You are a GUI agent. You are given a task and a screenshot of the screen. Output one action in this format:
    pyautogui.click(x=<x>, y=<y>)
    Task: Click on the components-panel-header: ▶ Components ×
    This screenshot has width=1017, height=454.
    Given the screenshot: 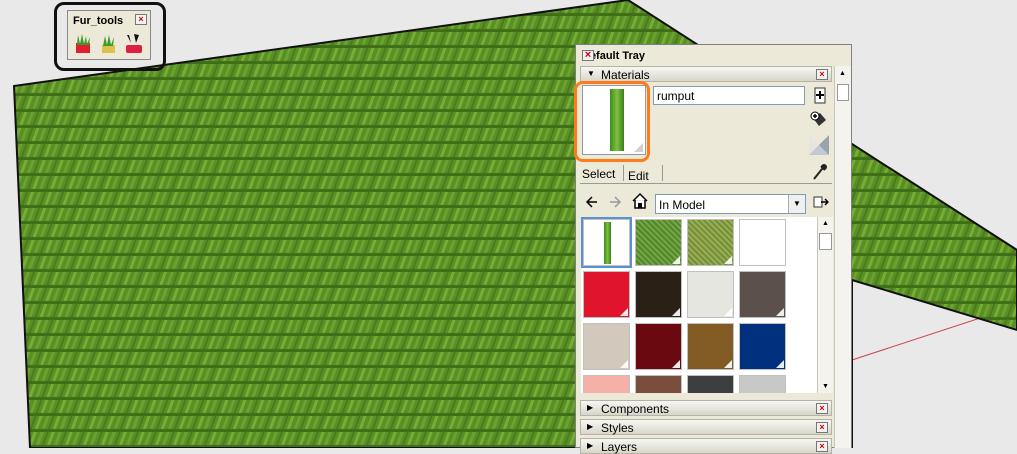 What is the action you would take?
    pyautogui.click(x=706, y=408)
    